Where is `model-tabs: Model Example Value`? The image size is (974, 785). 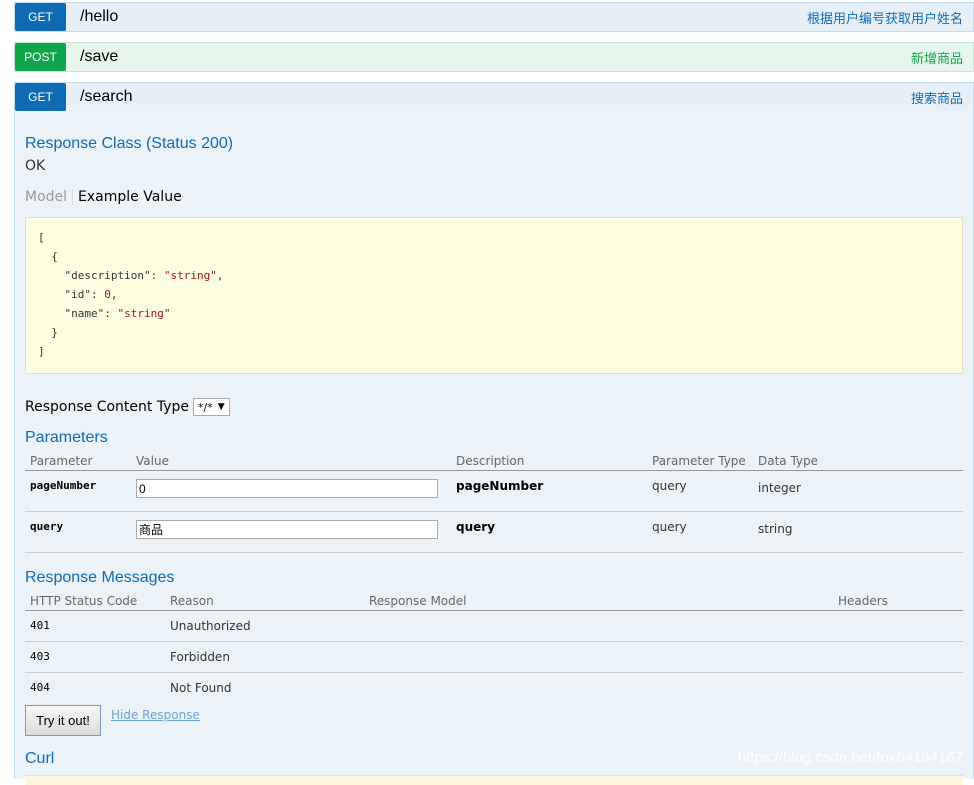
model-tabs: Model Example Value is located at coordinates (103, 197).